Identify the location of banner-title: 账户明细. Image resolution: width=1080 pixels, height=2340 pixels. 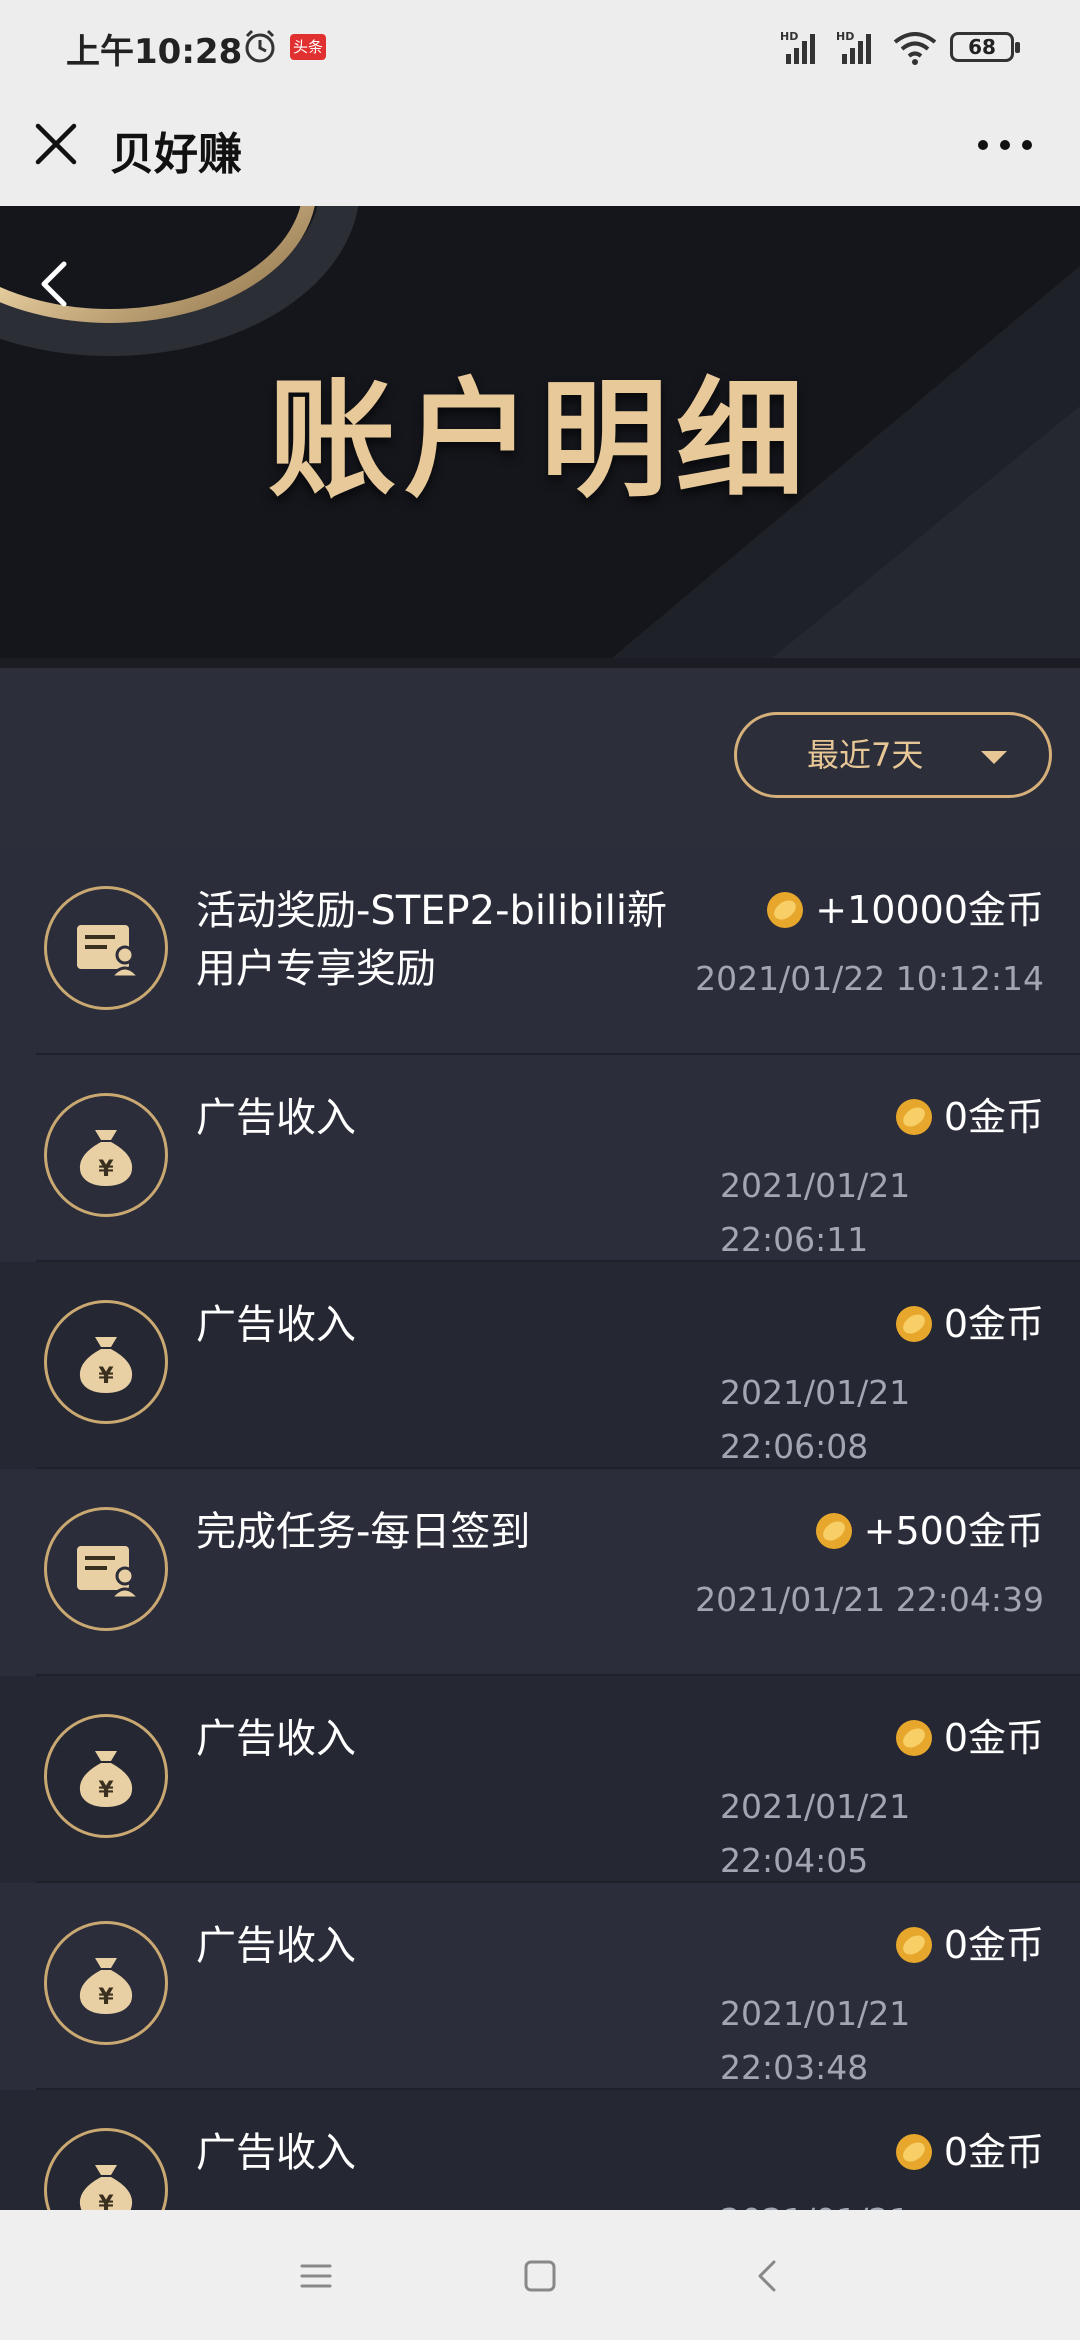
(539, 440).